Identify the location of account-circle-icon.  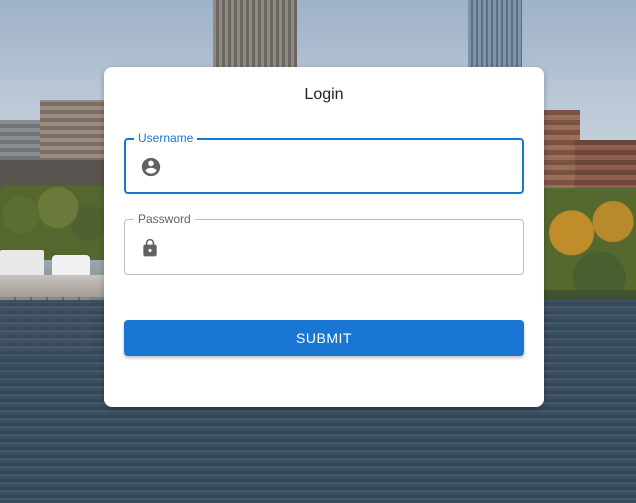
(151, 167).